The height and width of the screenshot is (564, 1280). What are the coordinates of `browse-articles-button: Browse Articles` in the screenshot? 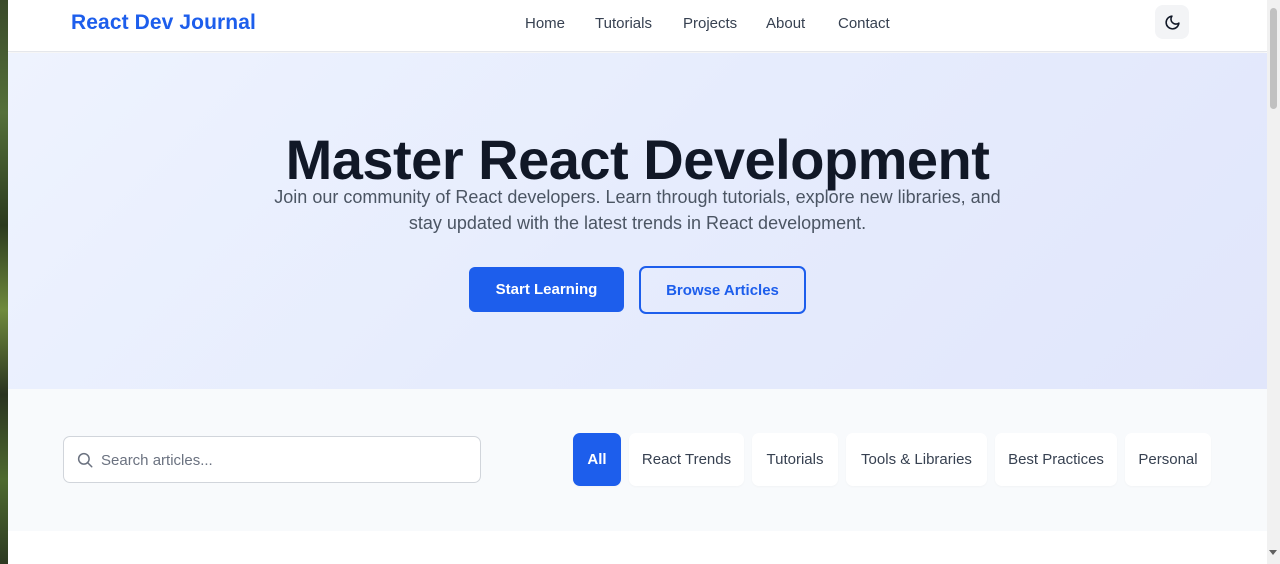 It's located at (722, 290).